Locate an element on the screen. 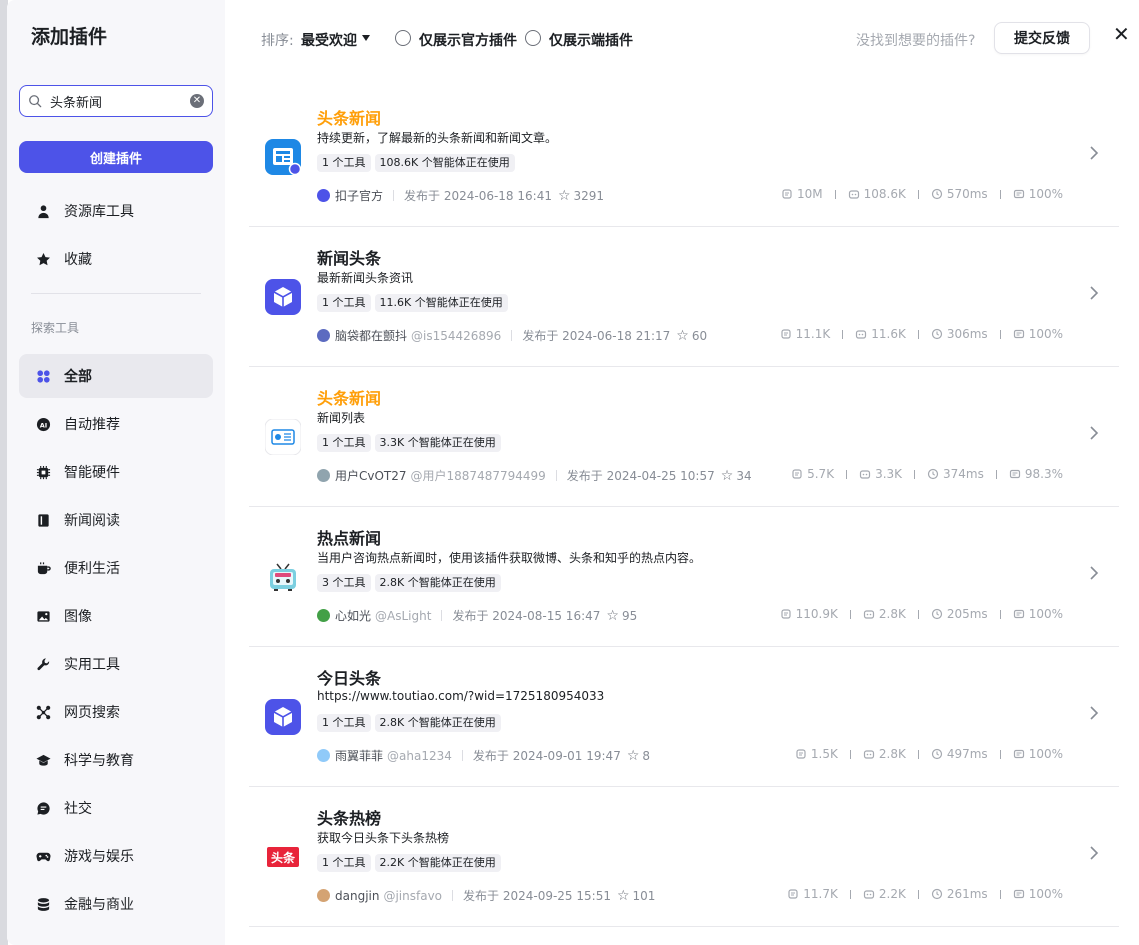 The height and width of the screenshot is (945, 1139). create-plugin-button: 创建插件 is located at coordinates (116, 157).